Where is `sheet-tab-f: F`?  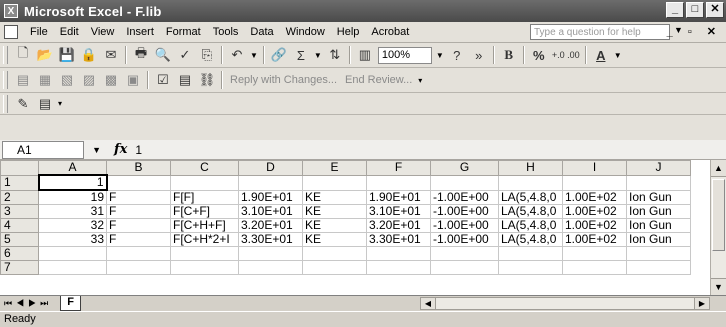
sheet-tab-f: F is located at coordinates (70, 303).